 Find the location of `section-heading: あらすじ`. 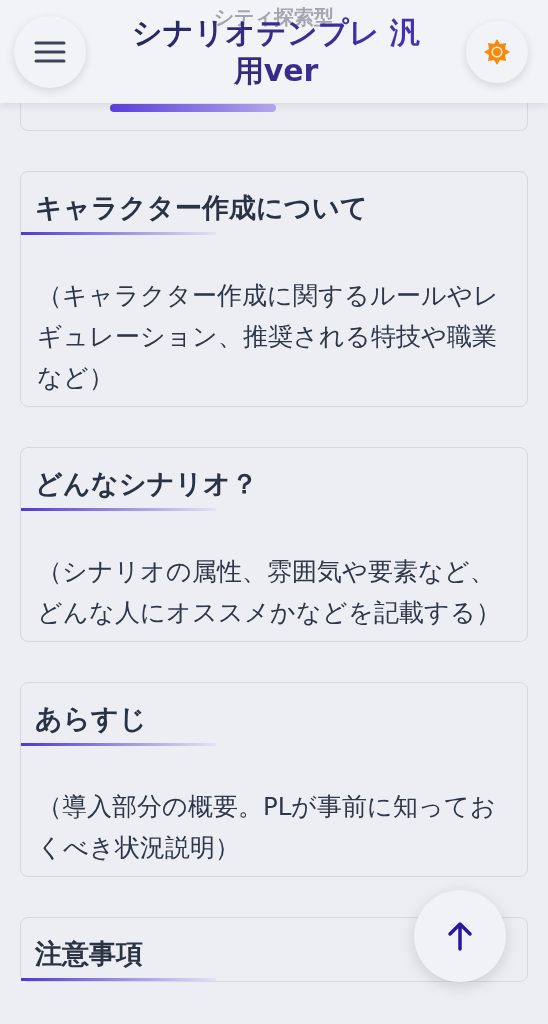

section-heading: あらすじ is located at coordinates (91, 719).